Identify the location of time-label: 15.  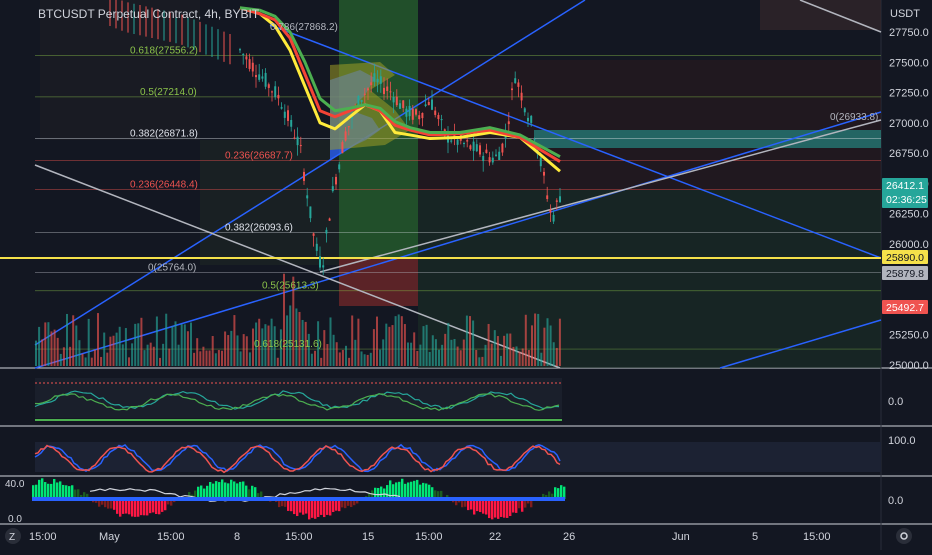
(368, 537).